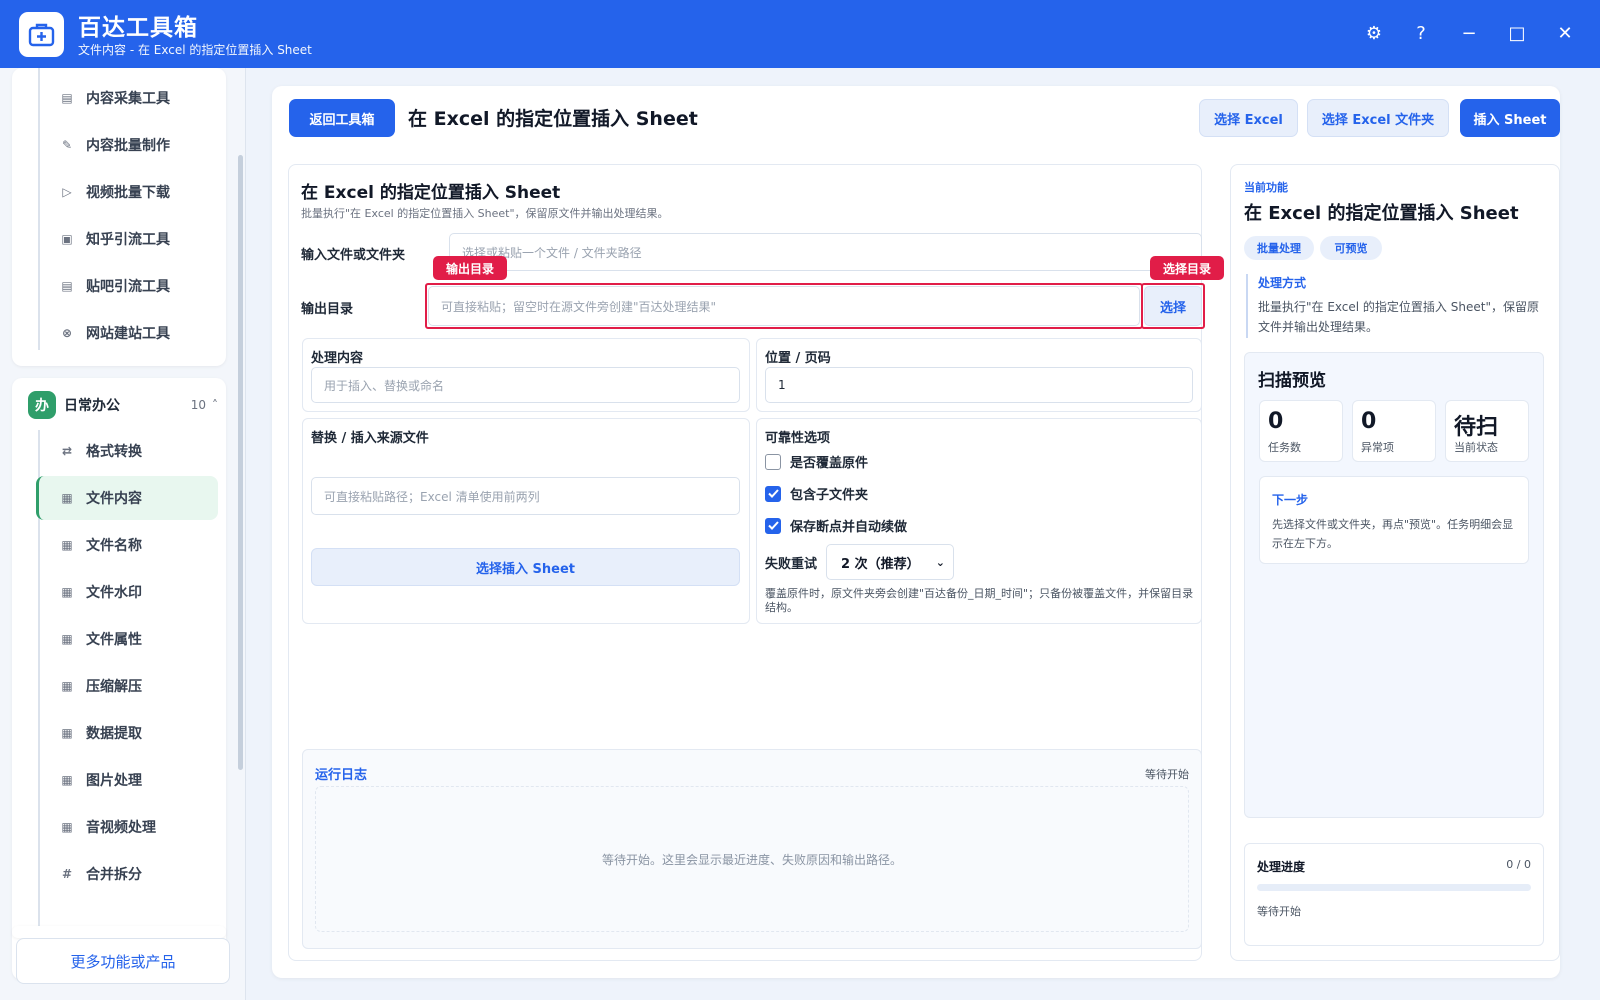 This screenshot has height=1000, width=1600. I want to click on log-title: 运行日志, so click(341, 775).